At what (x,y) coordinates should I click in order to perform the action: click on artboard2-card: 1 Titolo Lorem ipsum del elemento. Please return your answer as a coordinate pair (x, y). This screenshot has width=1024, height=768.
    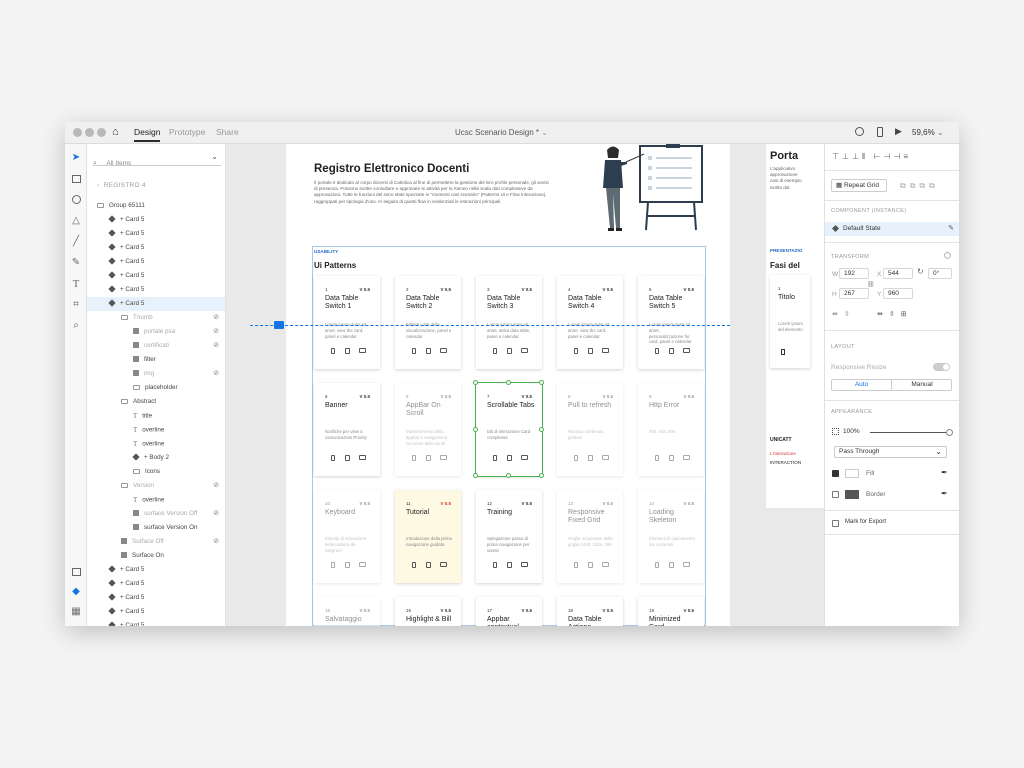
    Looking at the image, I should click on (790, 321).